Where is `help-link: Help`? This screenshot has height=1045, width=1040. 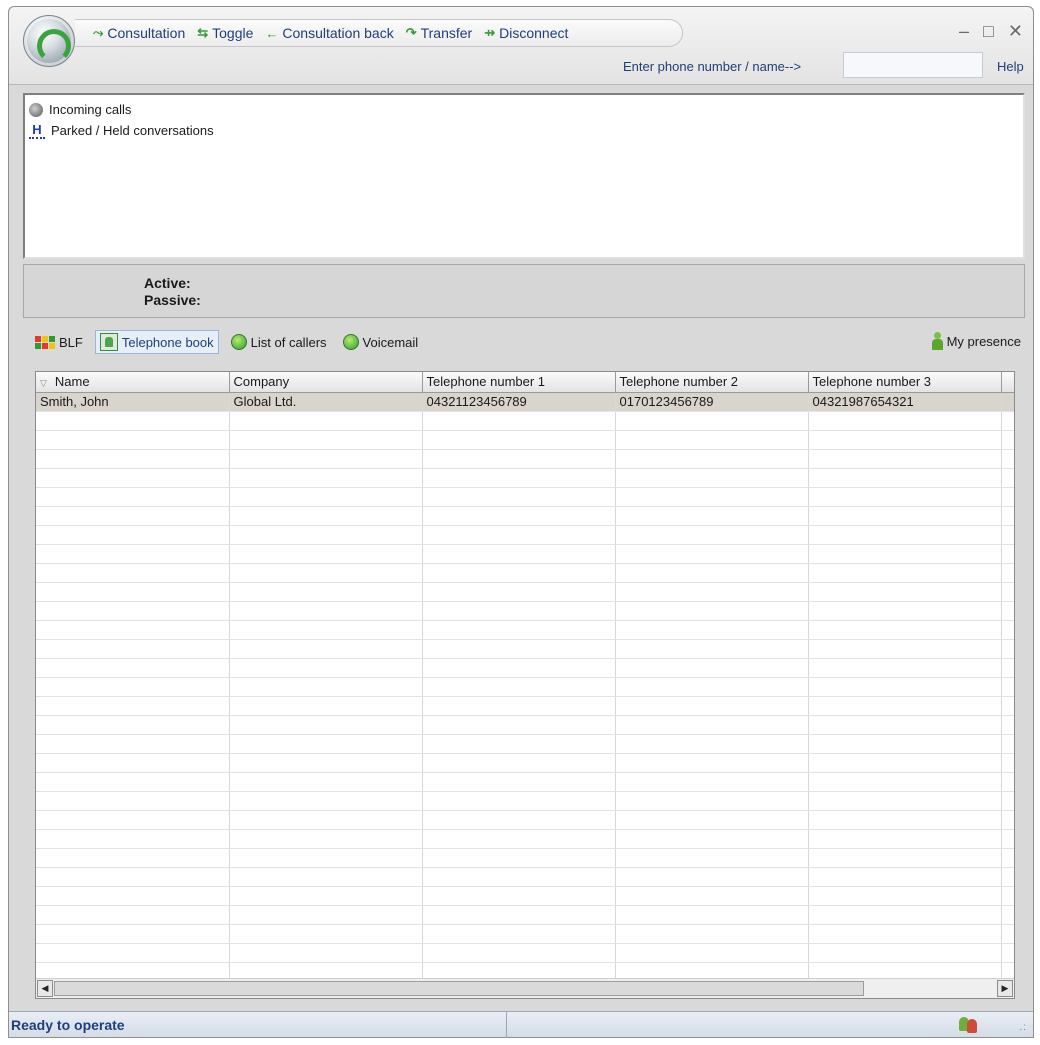
help-link: Help is located at coordinates (1010, 66).